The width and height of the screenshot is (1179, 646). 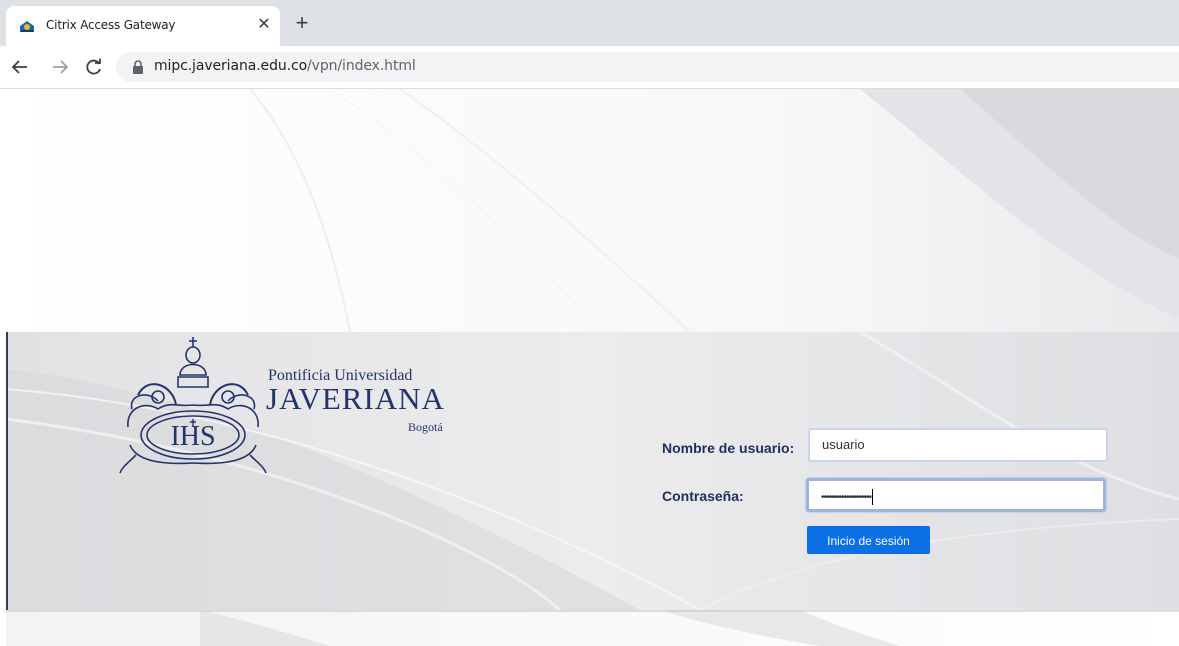 What do you see at coordinates (589, 23) in the screenshot?
I see `browser-tabstrip: Citrix Access Gateway ✕ +` at bounding box center [589, 23].